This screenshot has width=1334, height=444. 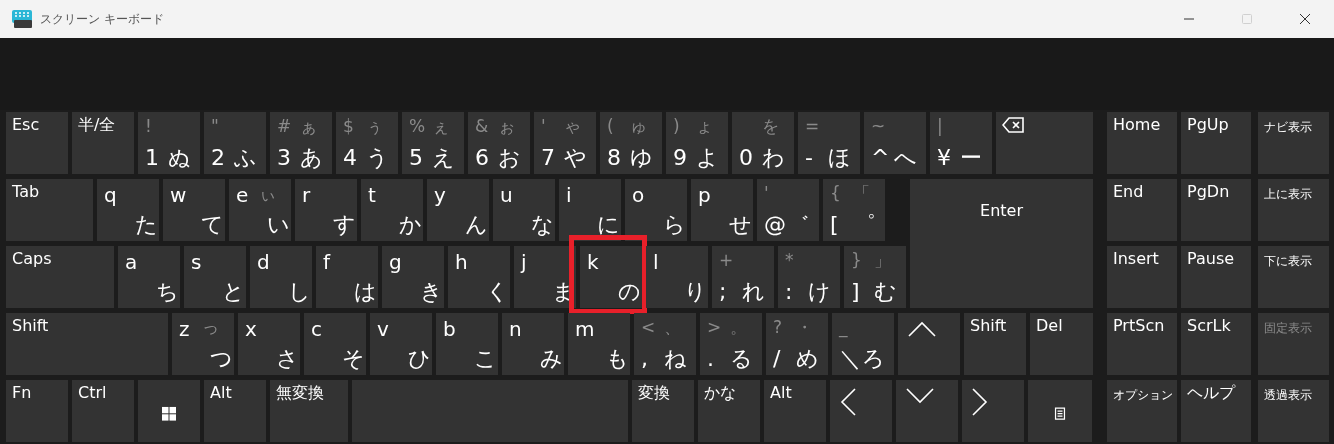 What do you see at coordinates (499, 143) in the screenshot?
I see `keyboard-key: & ぉ 6 お` at bounding box center [499, 143].